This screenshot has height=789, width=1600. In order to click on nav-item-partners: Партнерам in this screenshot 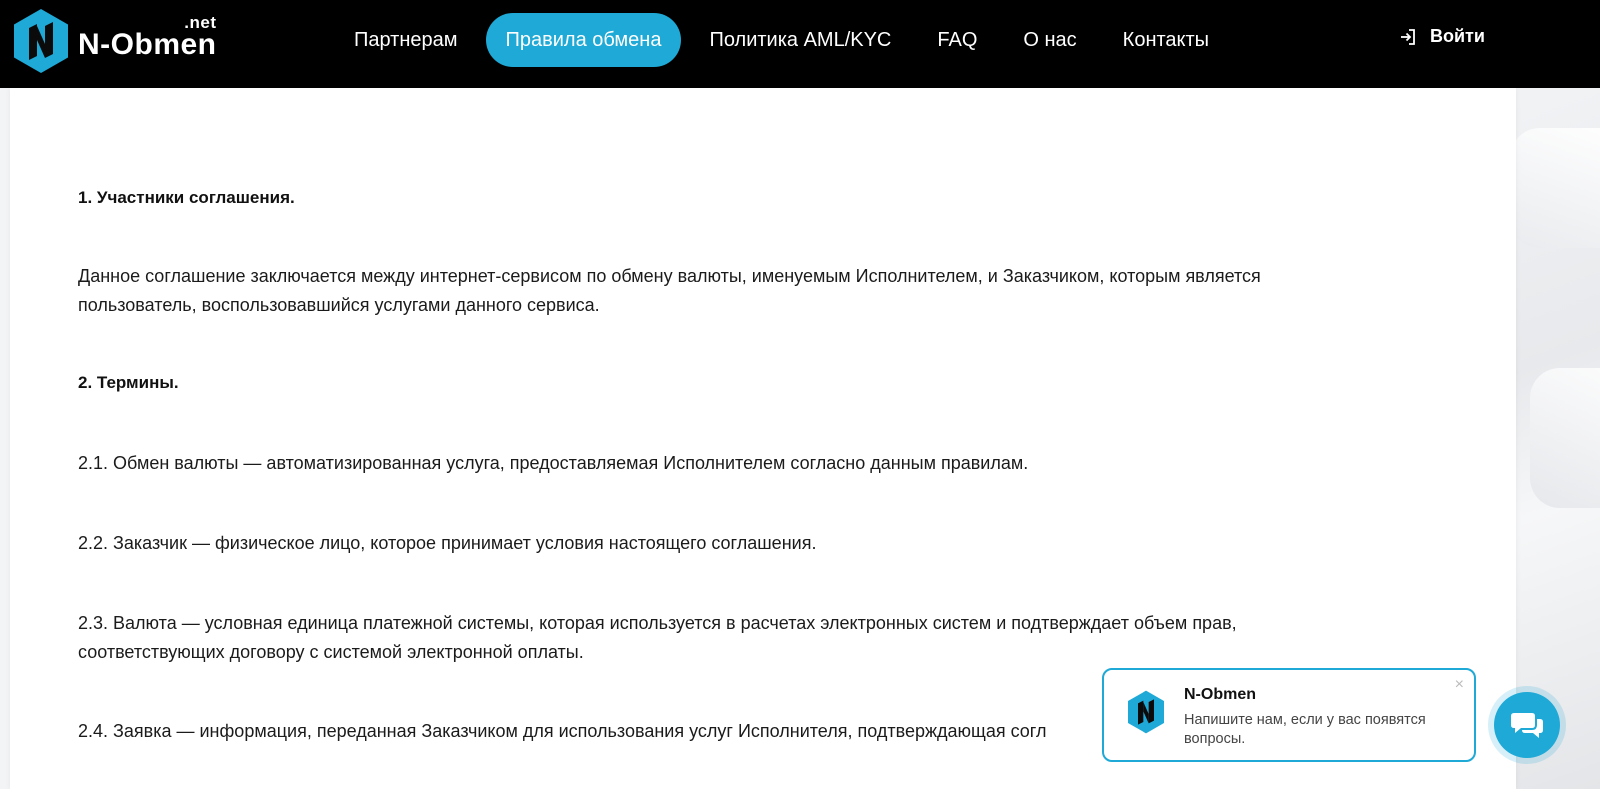, I will do `click(406, 40)`.